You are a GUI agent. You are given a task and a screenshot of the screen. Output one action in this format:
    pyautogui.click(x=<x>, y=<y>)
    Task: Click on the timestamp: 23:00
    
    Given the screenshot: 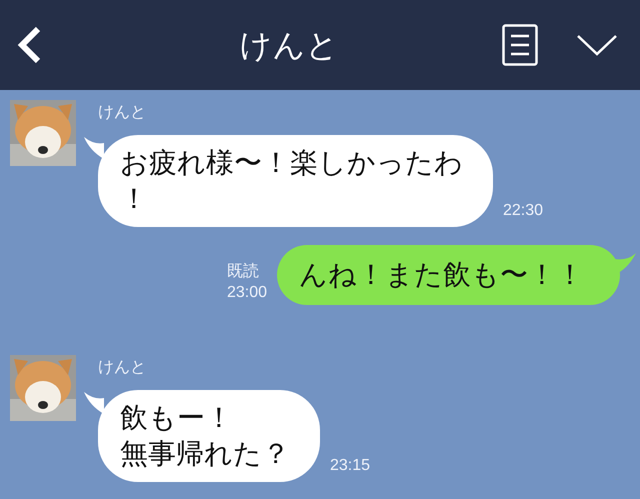 What is the action you would take?
    pyautogui.click(x=246, y=293)
    